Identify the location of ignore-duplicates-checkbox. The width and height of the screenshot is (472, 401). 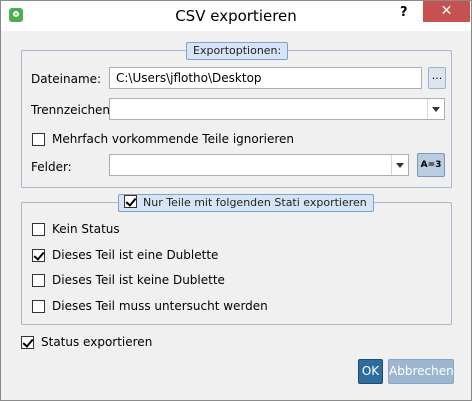
(38, 139).